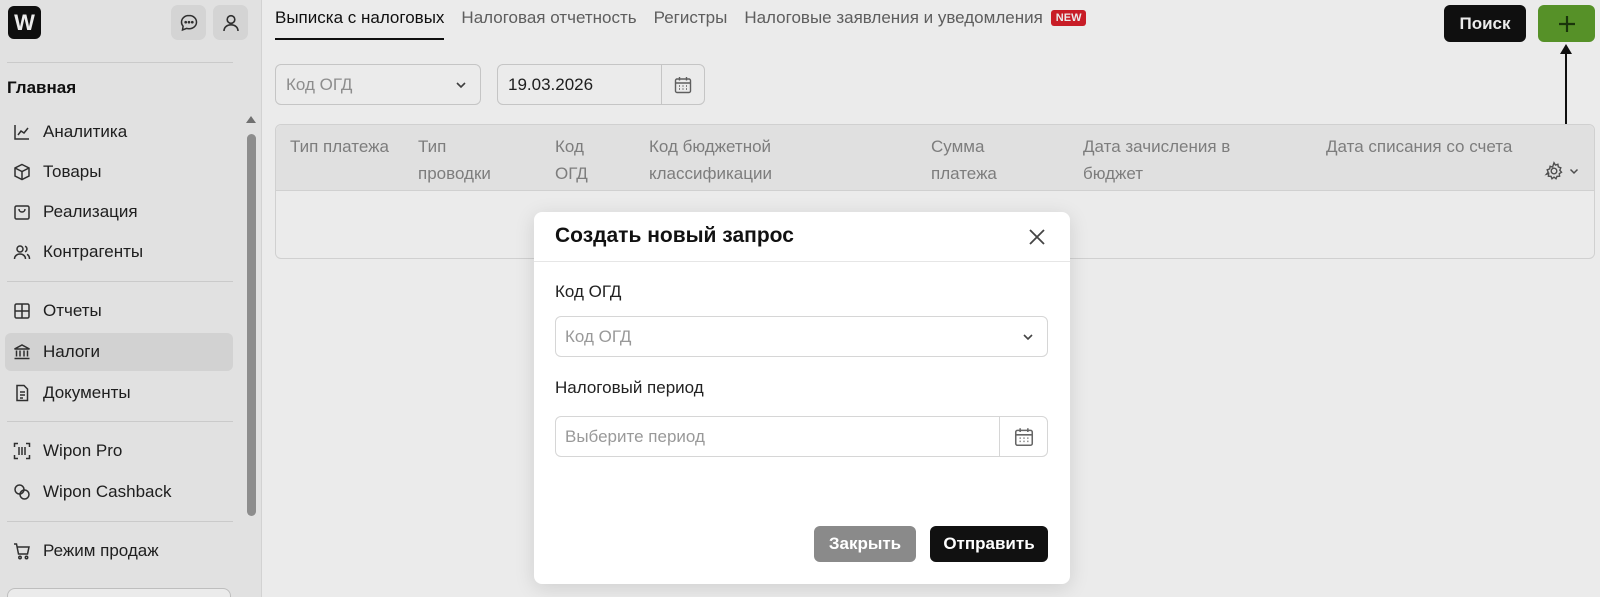 This screenshot has width=1600, height=597. I want to click on modal-title: Создать новый запрос, so click(674, 235).